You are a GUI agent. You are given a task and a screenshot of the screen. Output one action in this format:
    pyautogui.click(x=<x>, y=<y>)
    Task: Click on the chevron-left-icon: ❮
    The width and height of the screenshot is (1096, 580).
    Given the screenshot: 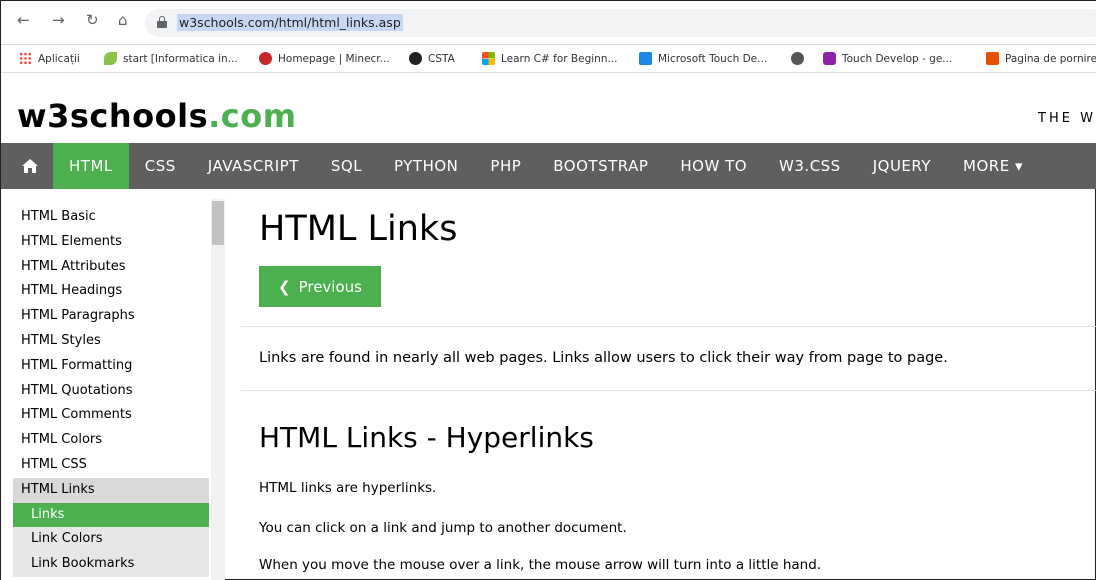 What is the action you would take?
    pyautogui.click(x=284, y=286)
    